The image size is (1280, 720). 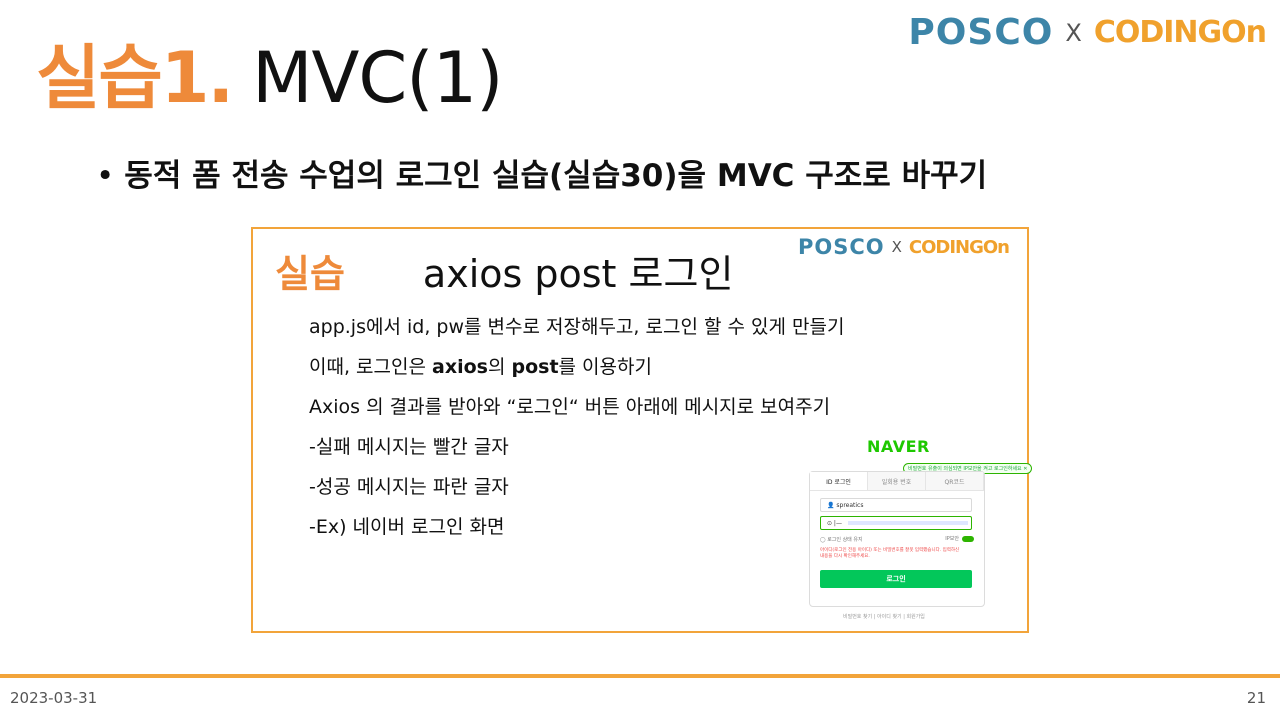 What do you see at coordinates (578, 274) in the screenshot?
I see `embedded-title-main: axios post 로그인` at bounding box center [578, 274].